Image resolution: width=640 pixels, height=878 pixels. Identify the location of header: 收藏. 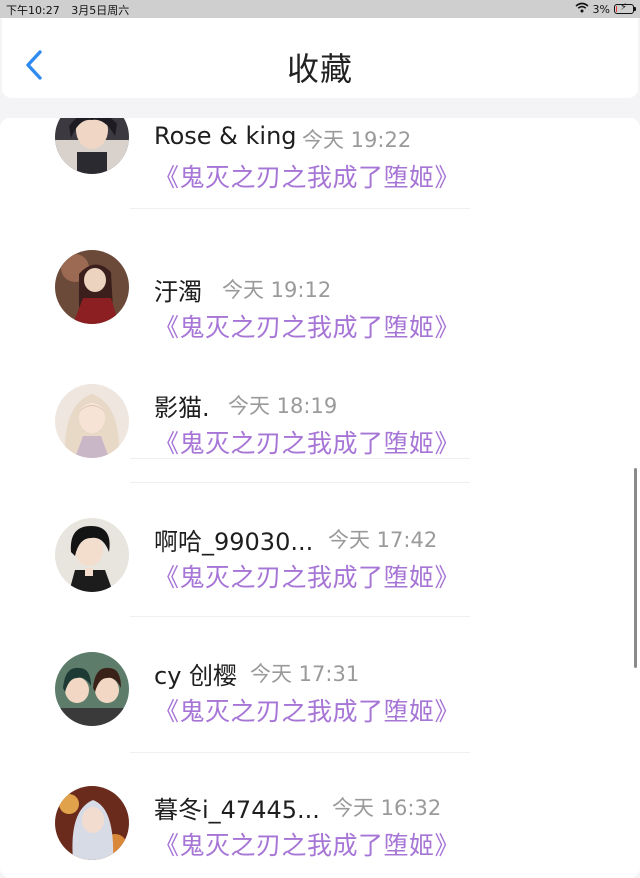
(320, 58).